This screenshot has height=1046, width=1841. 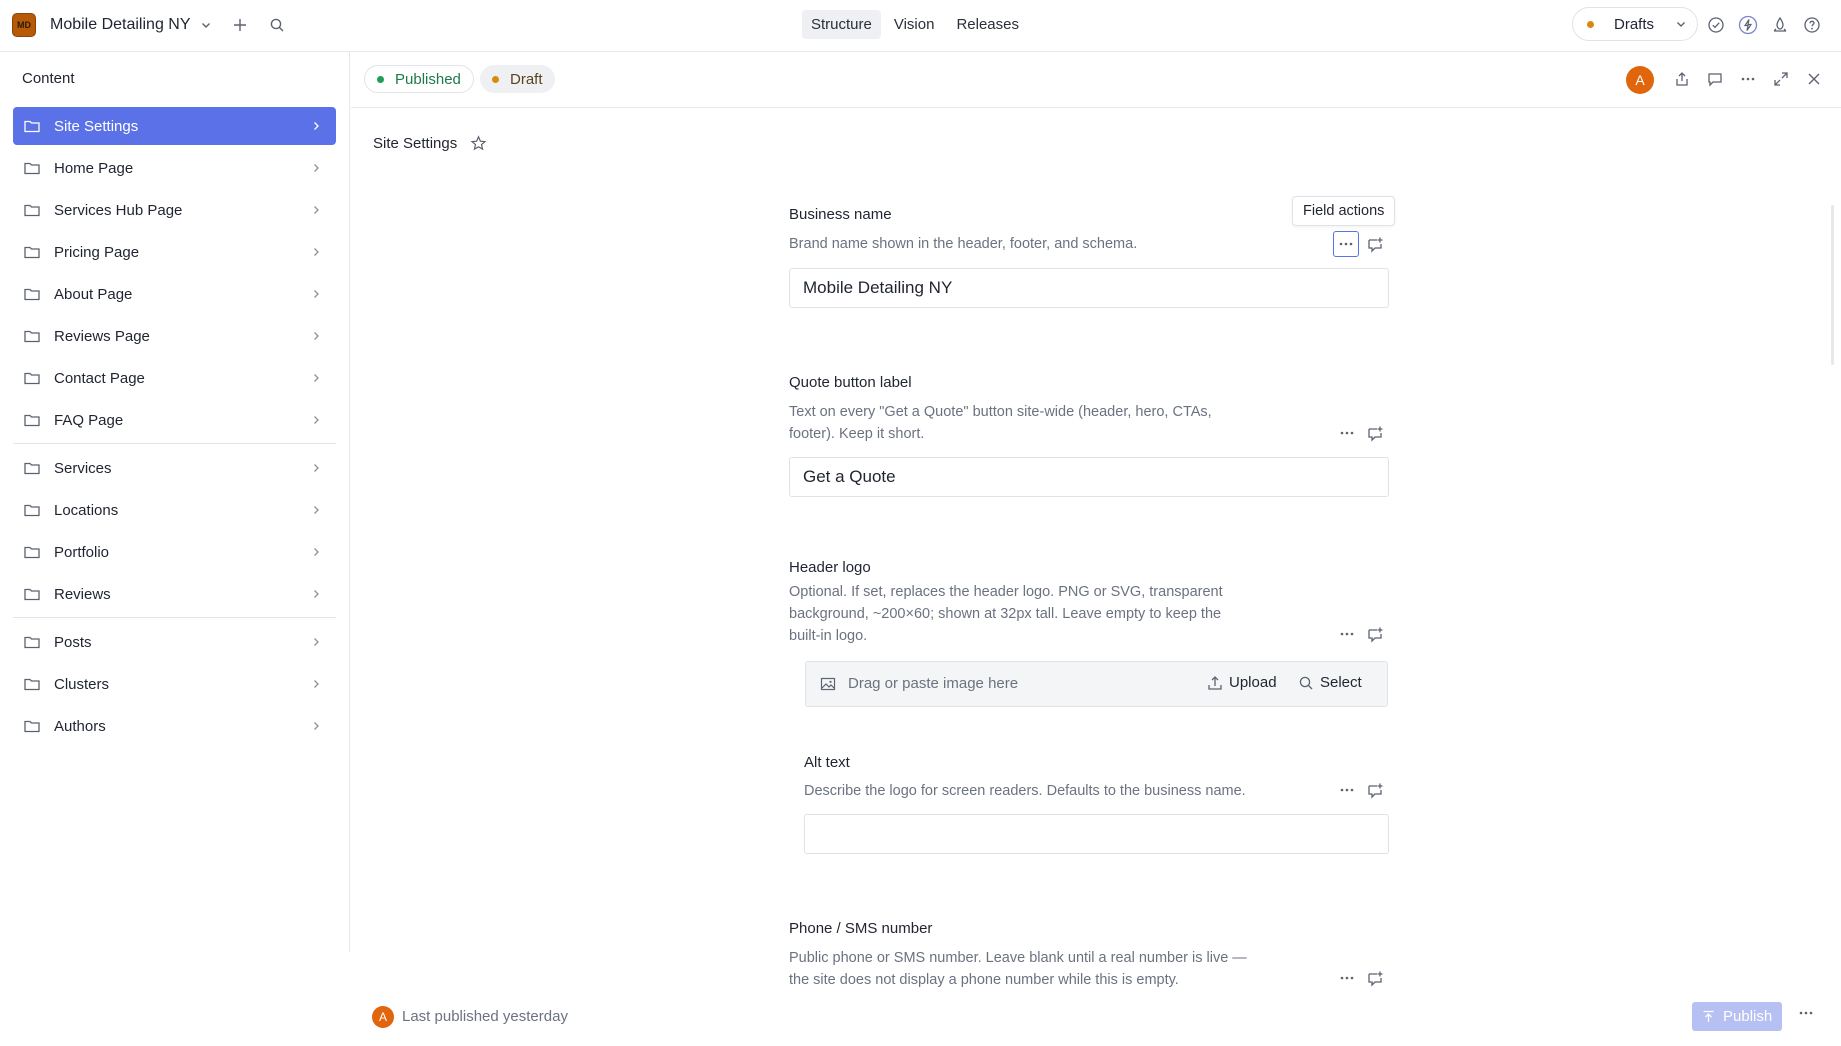 What do you see at coordinates (1330, 682) in the screenshot?
I see `select-button: Select` at bounding box center [1330, 682].